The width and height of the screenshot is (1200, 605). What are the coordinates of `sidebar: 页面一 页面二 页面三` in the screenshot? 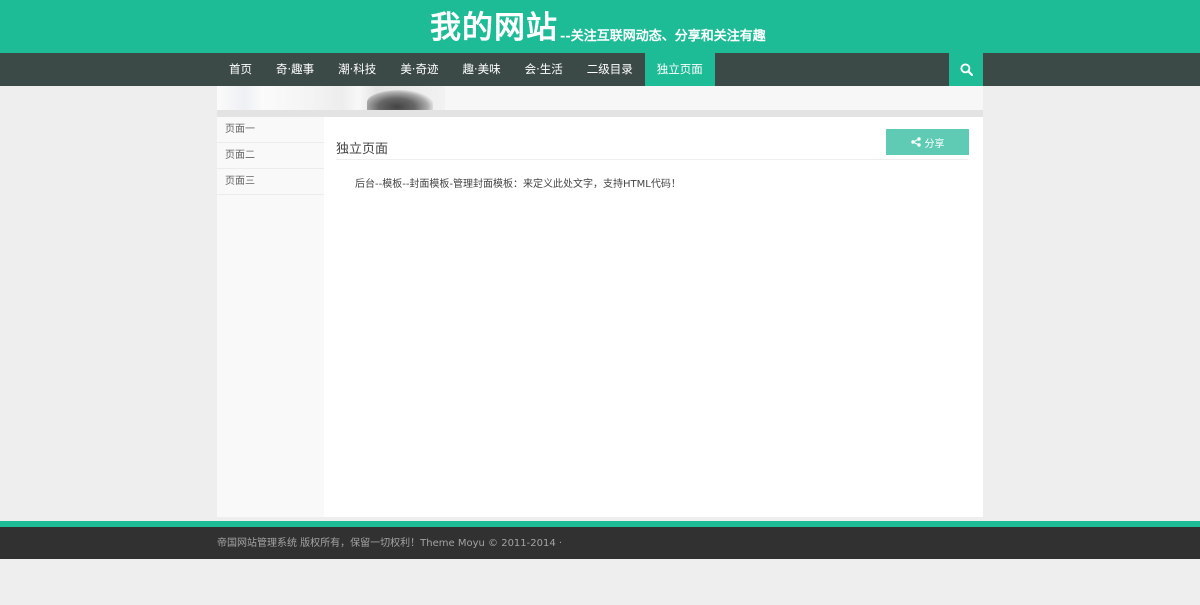 It's located at (270, 317).